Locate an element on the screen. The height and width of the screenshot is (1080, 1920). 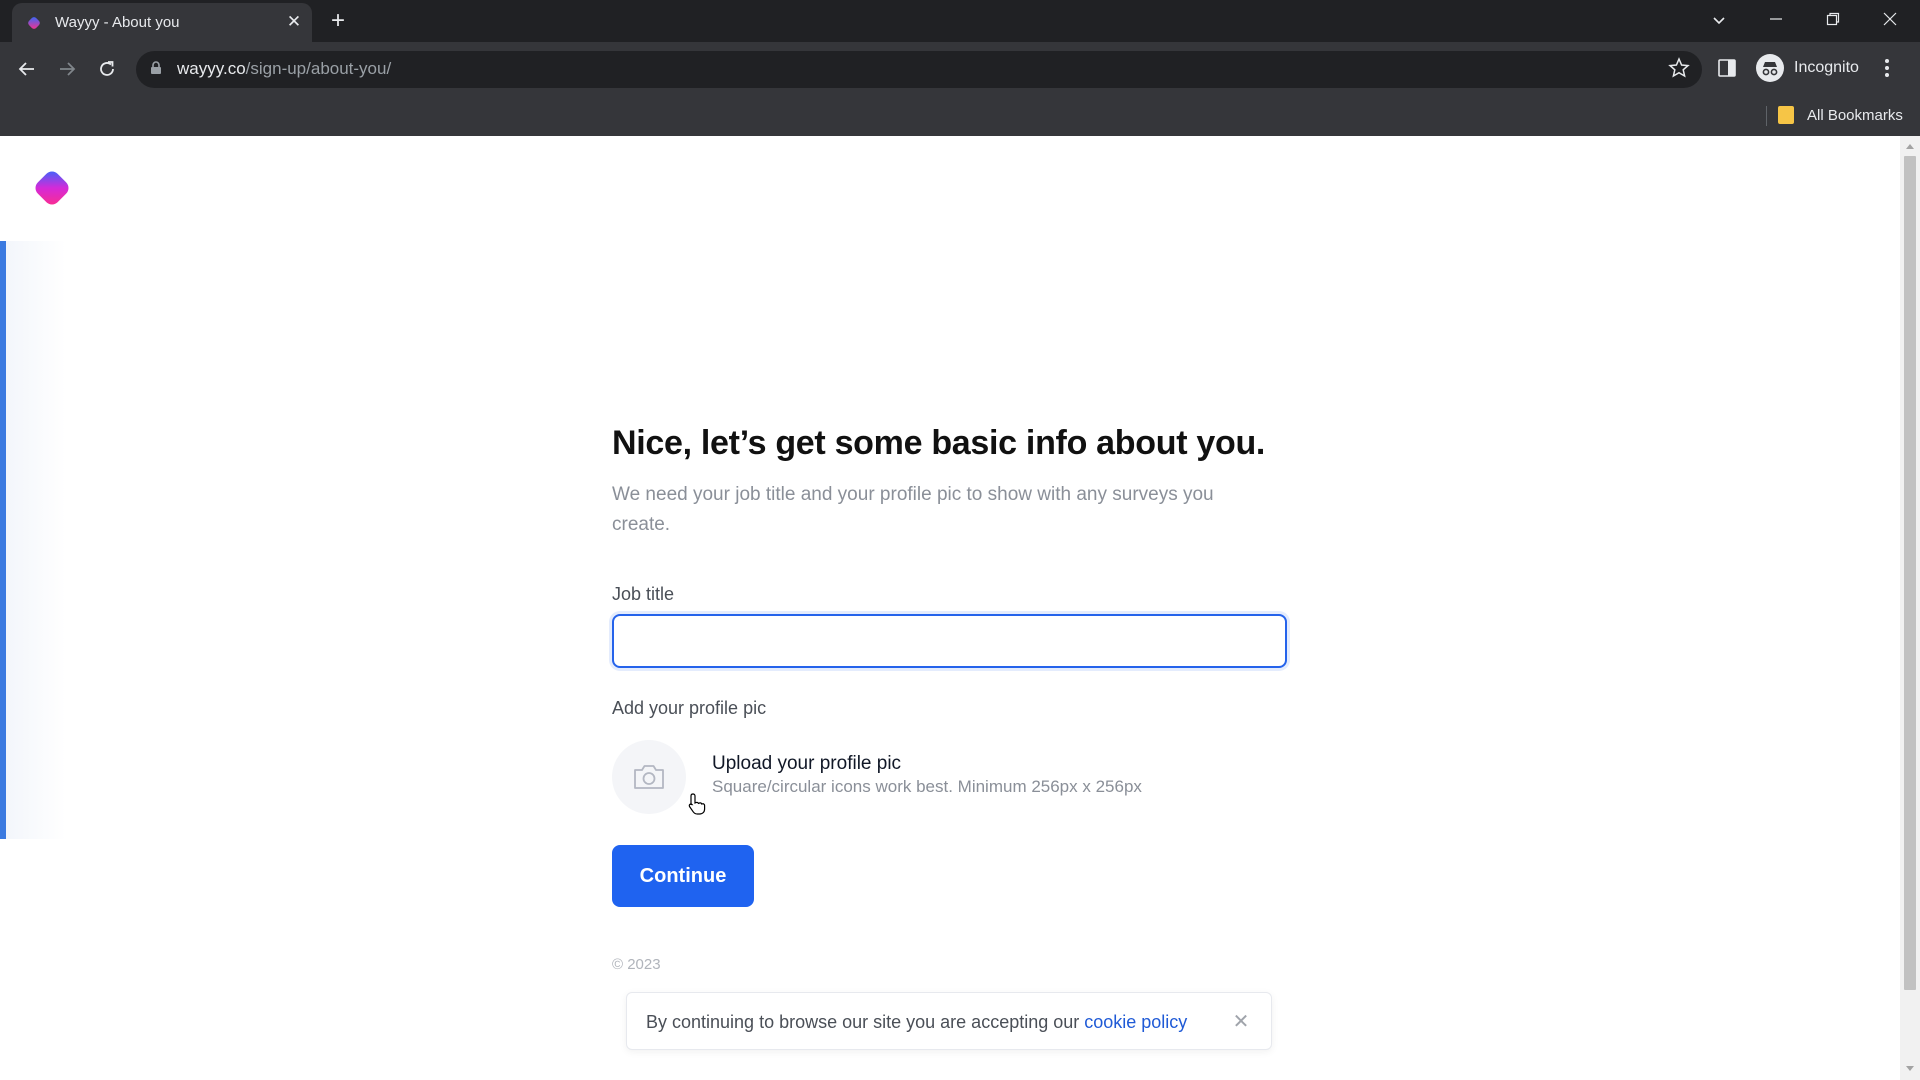
scroll-down-arrow-icon is located at coordinates (1910, 1068).